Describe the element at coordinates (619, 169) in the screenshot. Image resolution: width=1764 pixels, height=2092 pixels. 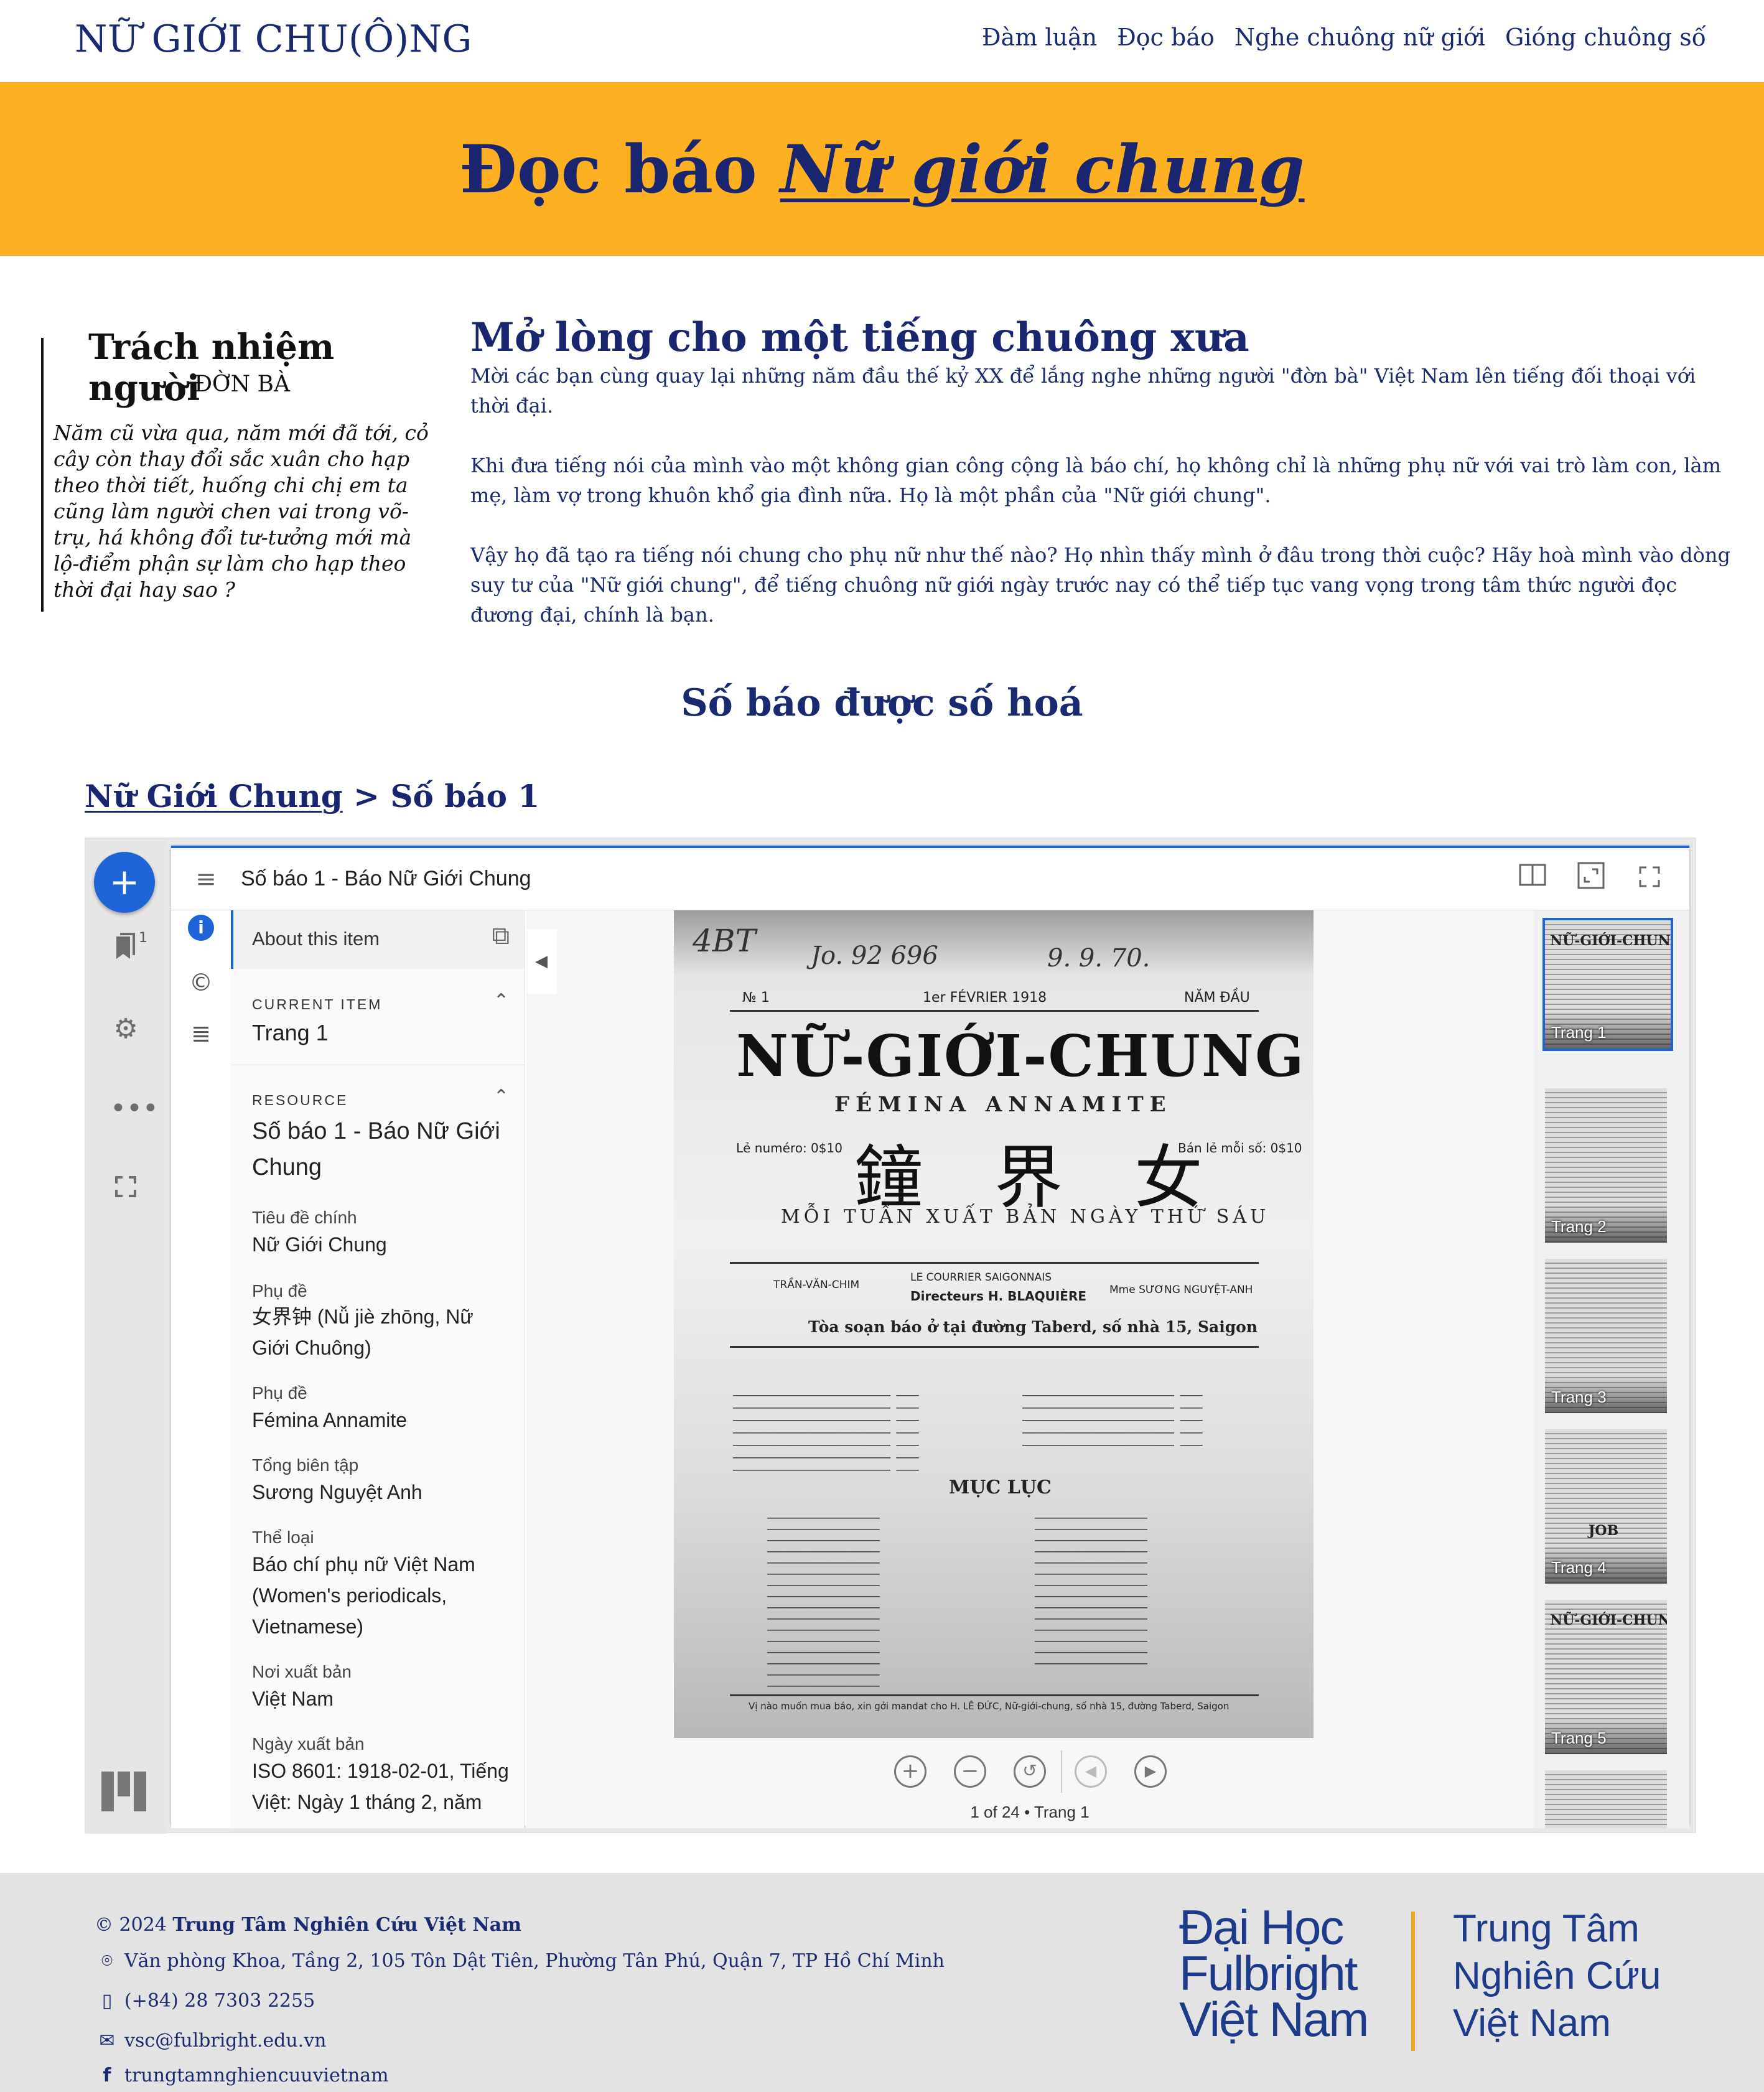
I see `page-title-prefix: Đọc báo` at that location.